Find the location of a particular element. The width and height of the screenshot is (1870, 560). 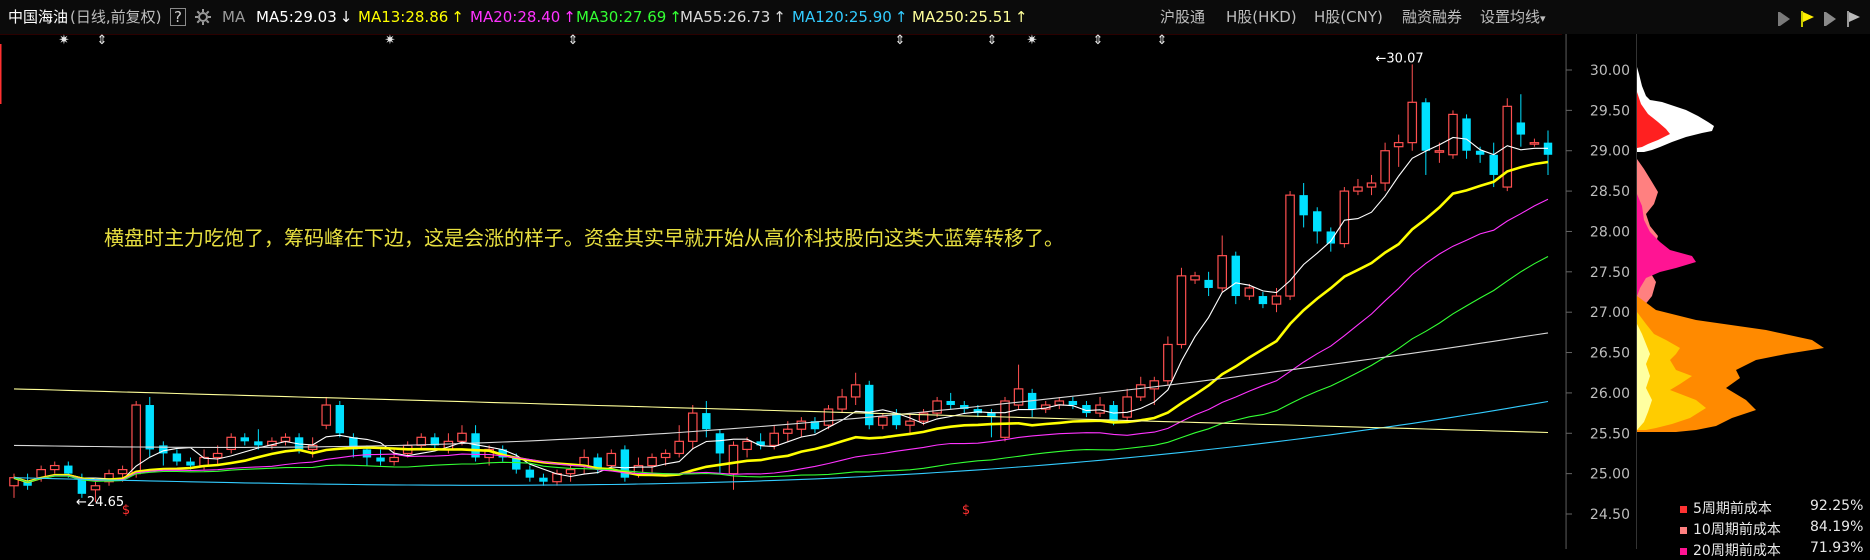

y-tick-label: 25.50 is located at coordinates (1610, 434).